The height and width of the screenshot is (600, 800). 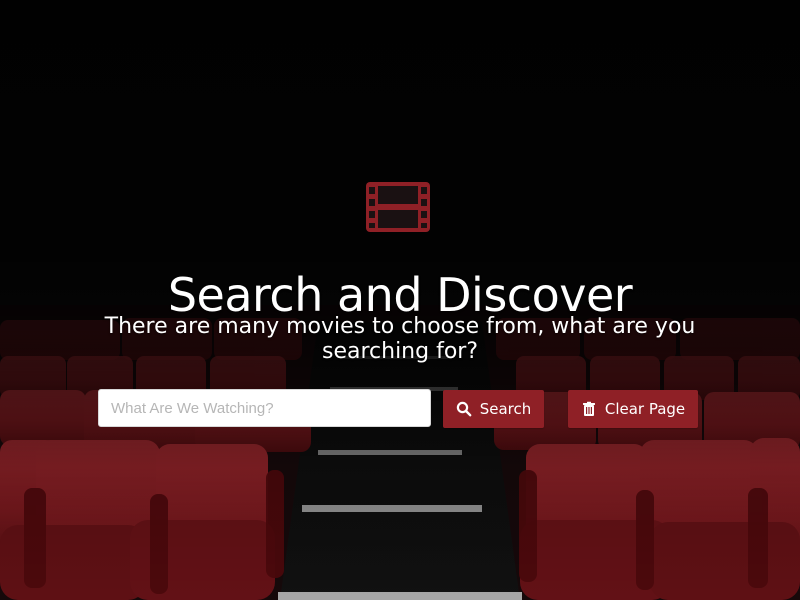 I want to click on clear-page-button: Clear Page, so click(x=633, y=409).